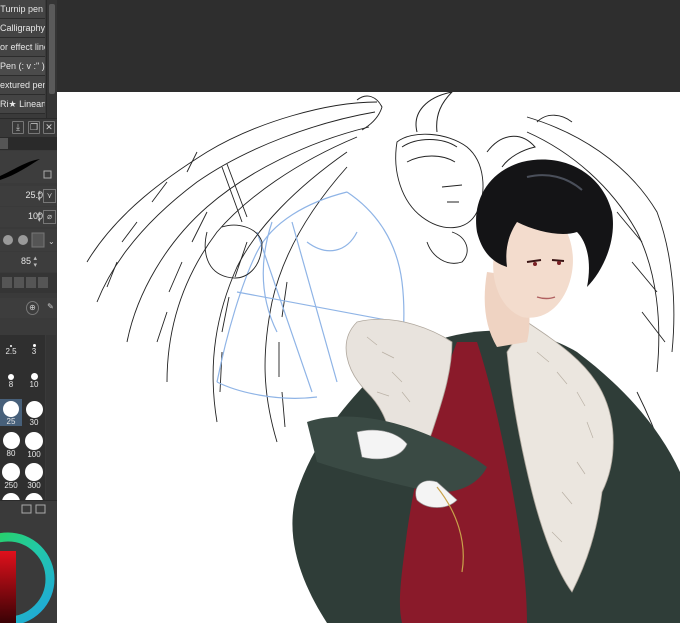  Describe the element at coordinates (34, 444) in the screenshot. I see `size-option: 100` at that location.